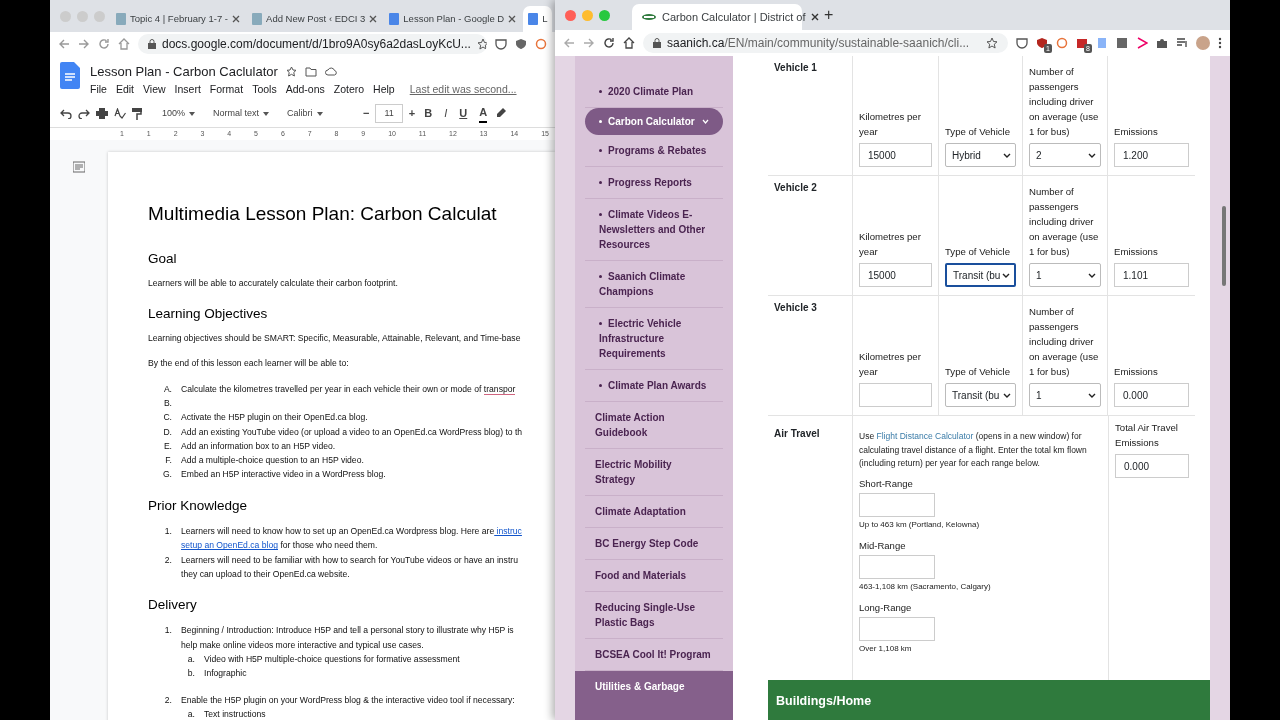 This screenshot has height=720, width=1280. Describe the element at coordinates (310, 71) in the screenshot. I see `folder-icon` at that location.